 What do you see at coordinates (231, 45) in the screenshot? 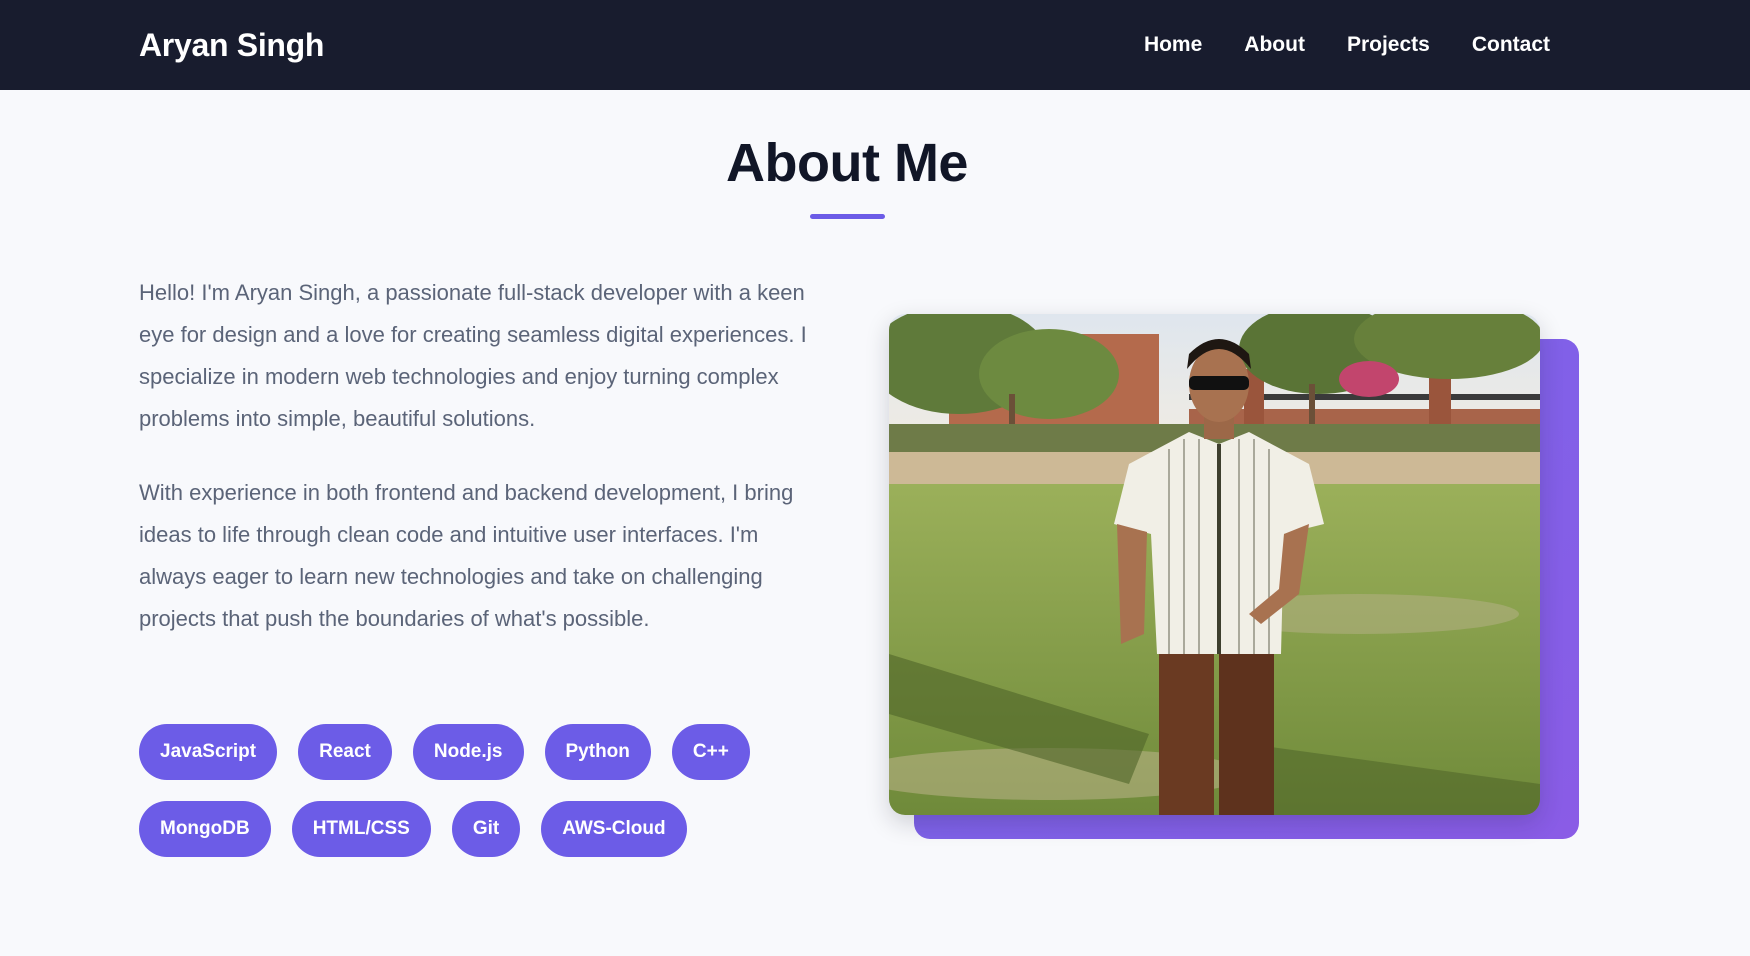
I see `site-brand: Aryan Singh` at bounding box center [231, 45].